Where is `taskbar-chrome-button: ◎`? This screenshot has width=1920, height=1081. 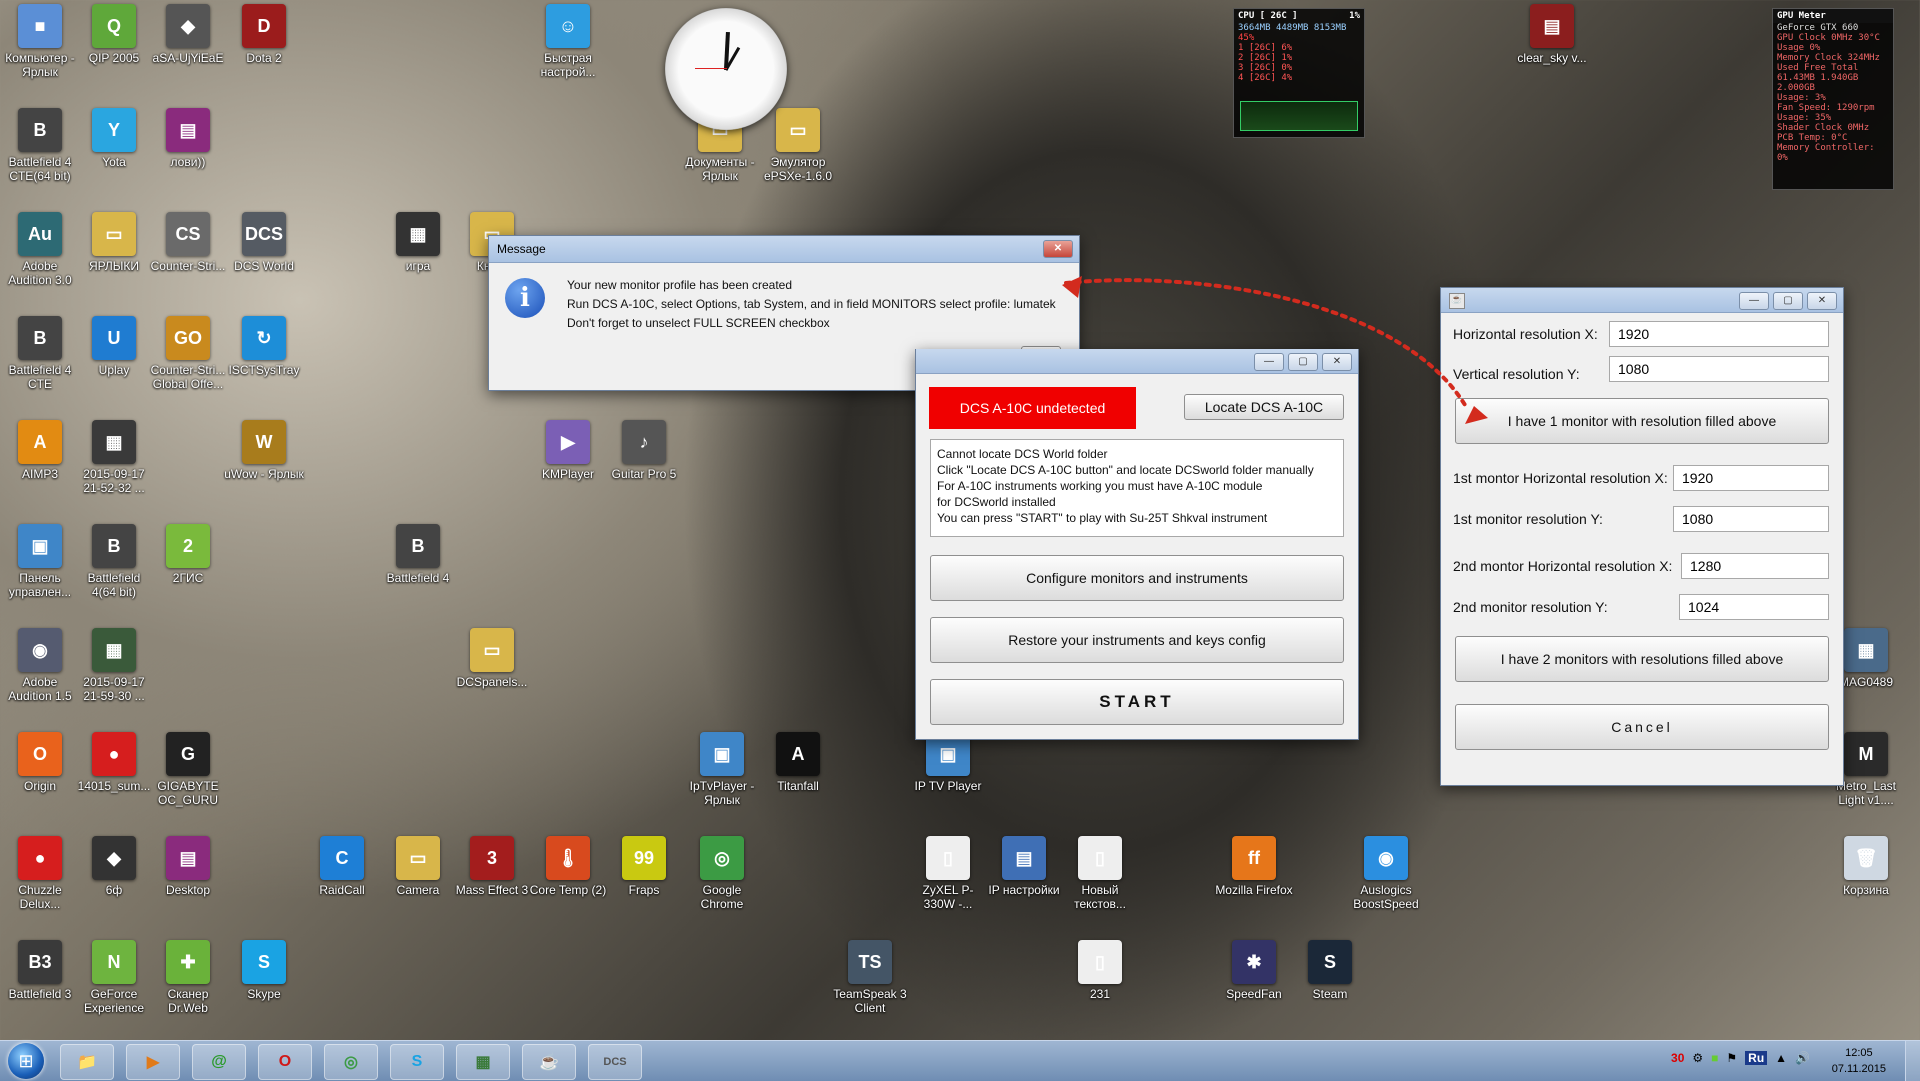
taskbar-chrome-button: ◎ is located at coordinates (351, 1062).